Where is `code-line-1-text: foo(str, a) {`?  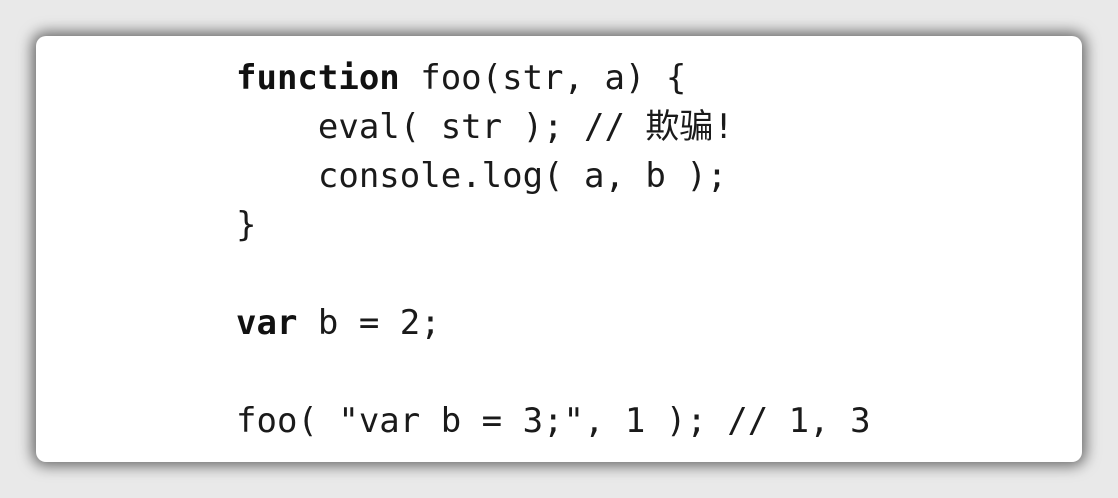
code-line-1-text: foo(str, a) { is located at coordinates (543, 78).